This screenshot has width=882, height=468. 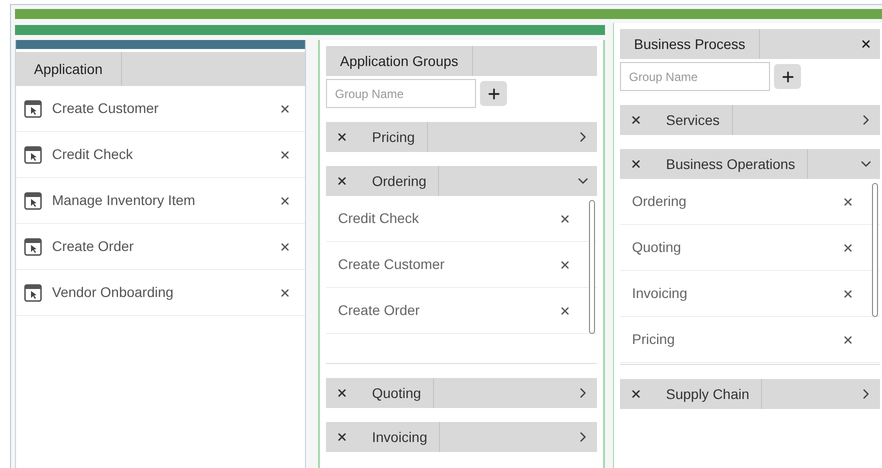 I want to click on group-name: Quoting, so click(x=397, y=393).